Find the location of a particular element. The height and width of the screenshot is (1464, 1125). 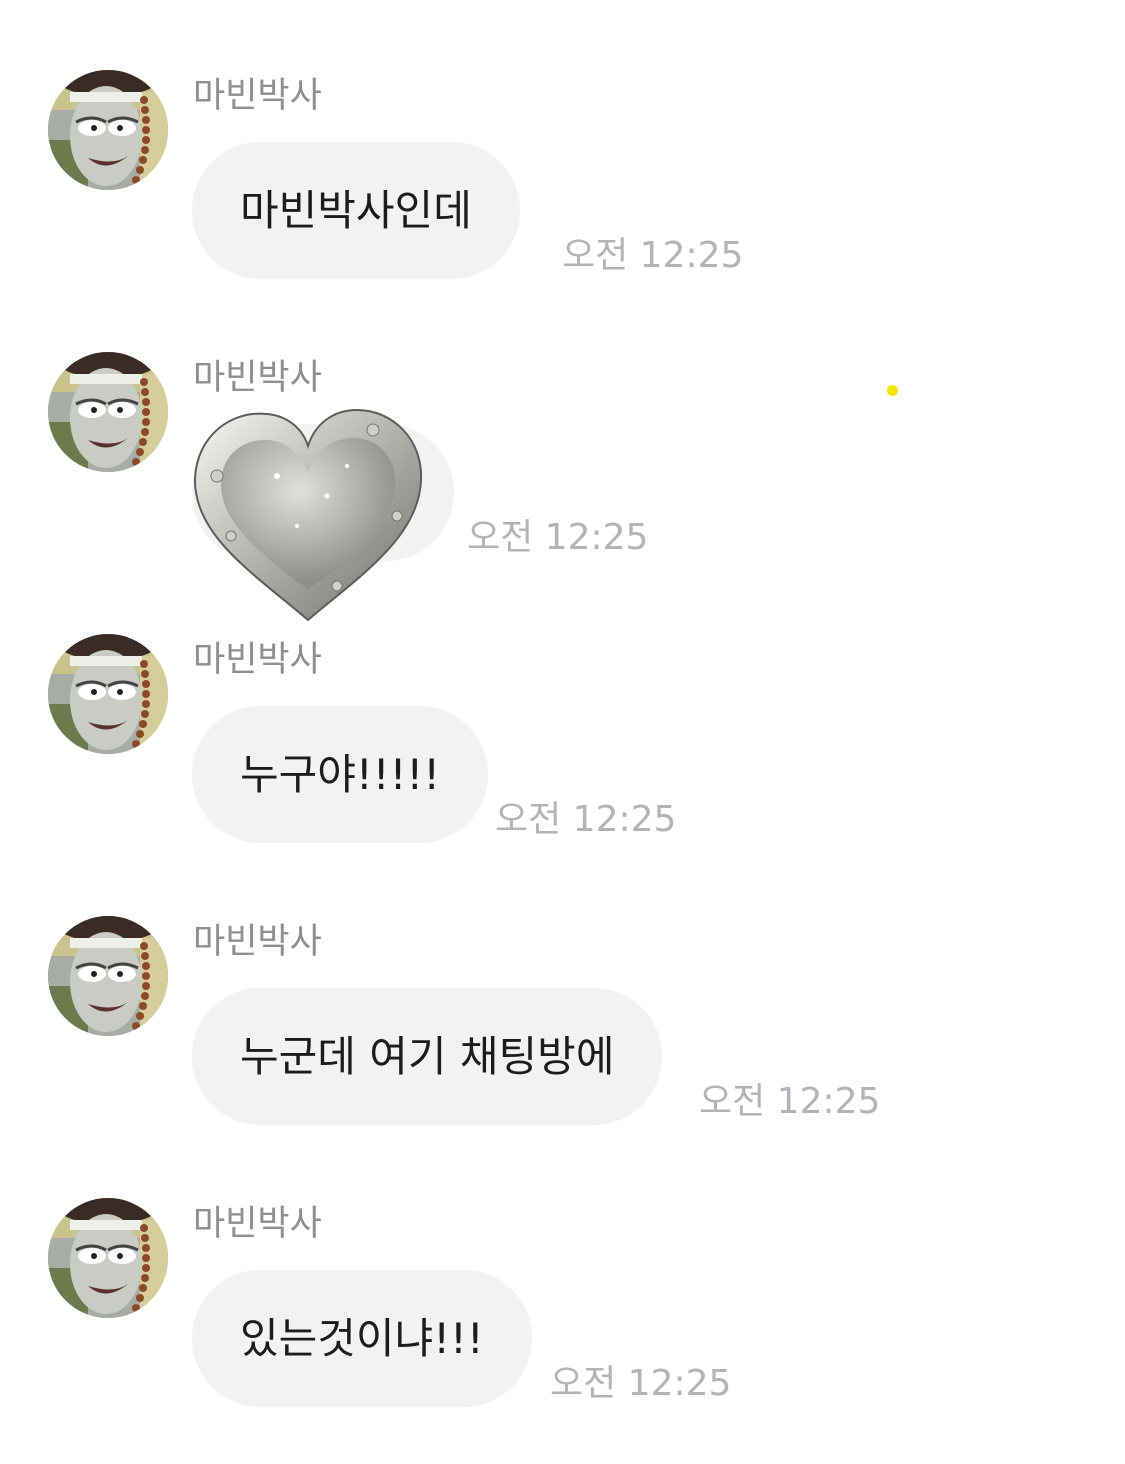

message-bubble: 누구야!!!!! is located at coordinates (340, 774).